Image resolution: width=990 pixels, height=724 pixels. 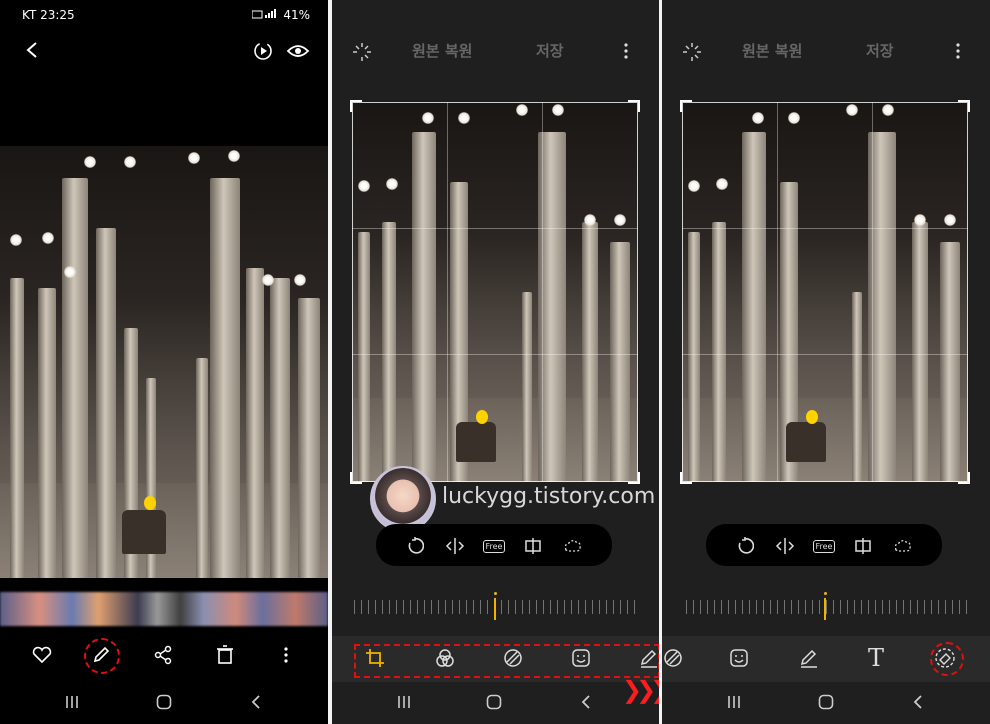 What do you see at coordinates (32, 50) in the screenshot?
I see `back-icon` at bounding box center [32, 50].